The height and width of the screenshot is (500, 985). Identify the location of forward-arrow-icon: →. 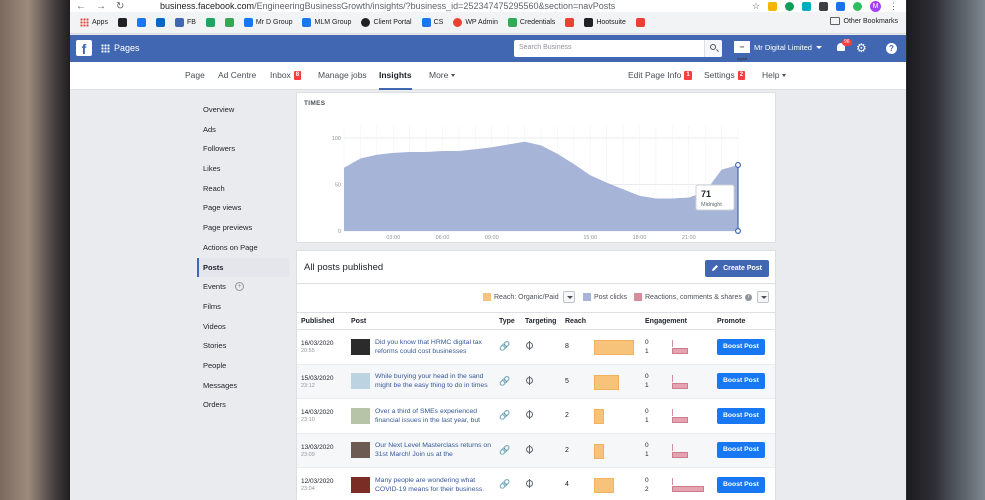
(103, 6).